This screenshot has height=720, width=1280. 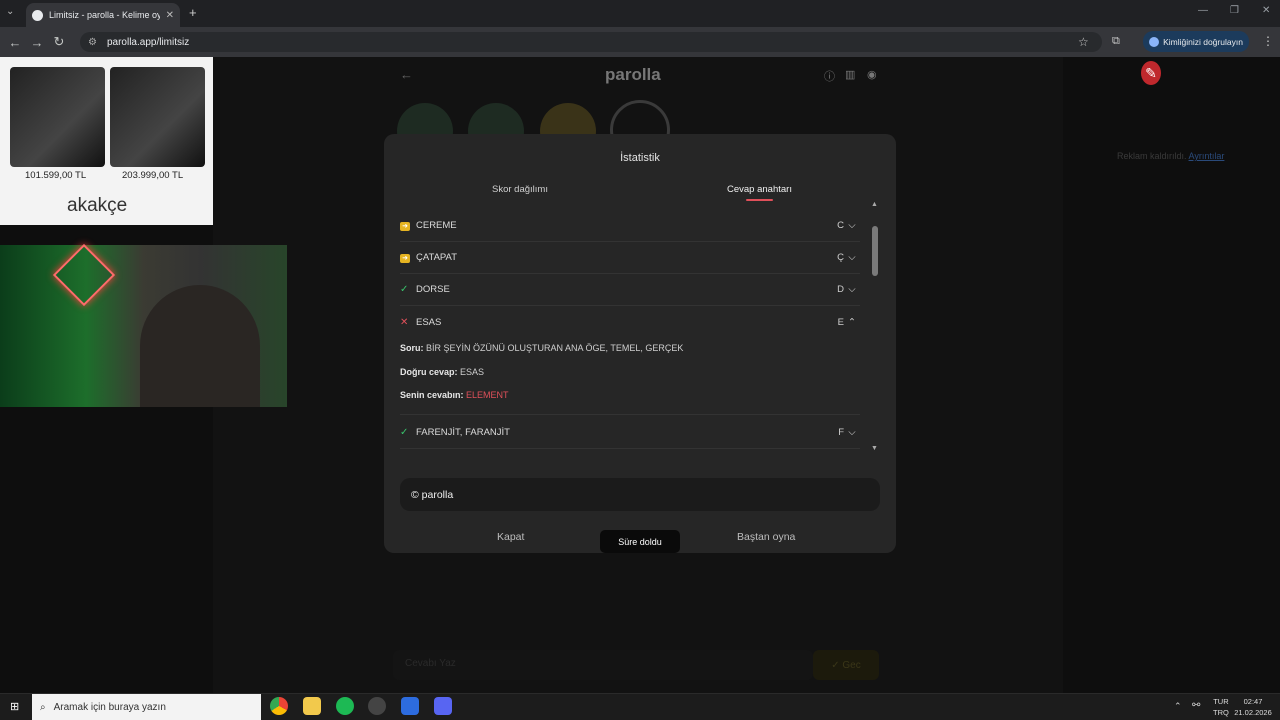 I want to click on toast-text: Süre doldu, so click(x=640, y=541).